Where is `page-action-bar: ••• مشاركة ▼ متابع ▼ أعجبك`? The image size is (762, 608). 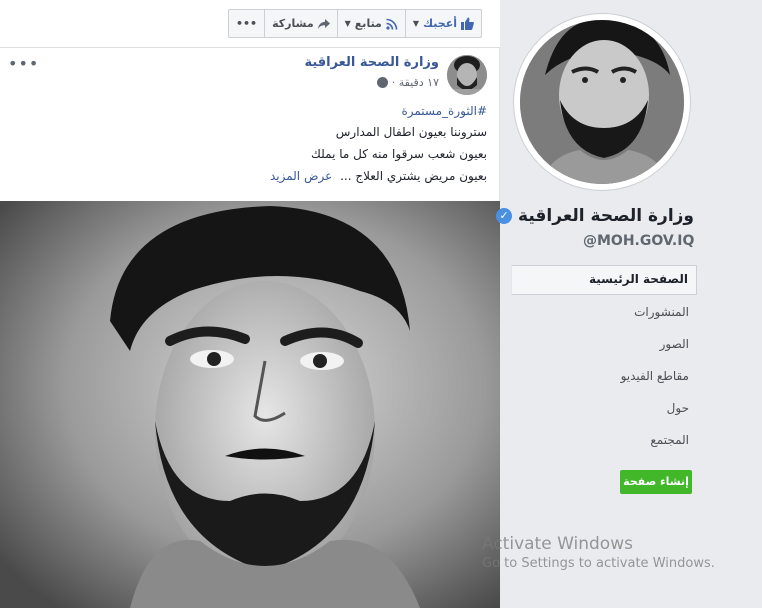
page-action-bar: ••• مشاركة ▼ متابع ▼ أعجبك is located at coordinates (250, 24).